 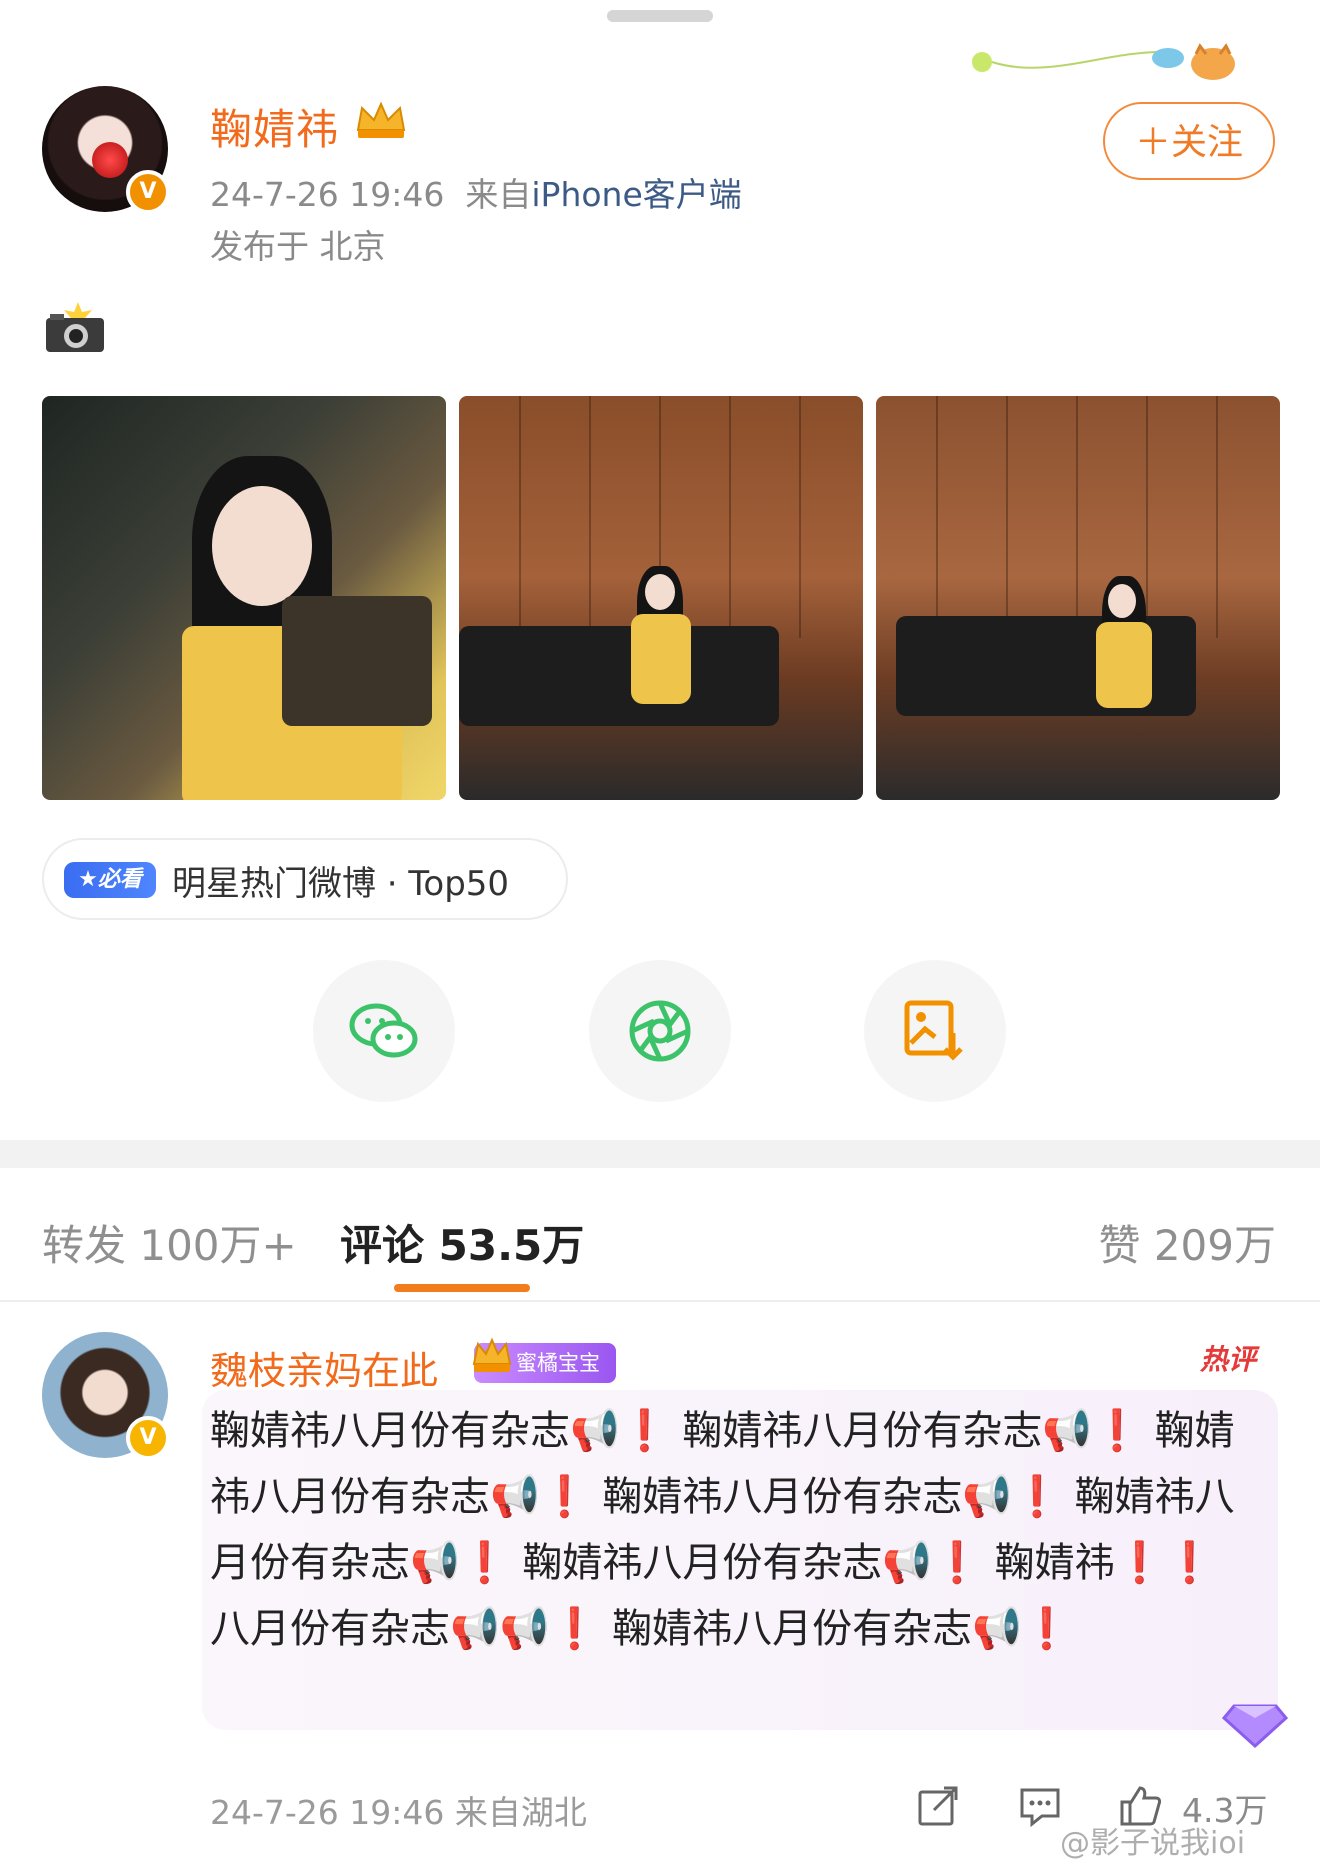 What do you see at coordinates (327, 194) in the screenshot?
I see `post-time: 24-7-26 19:46` at bounding box center [327, 194].